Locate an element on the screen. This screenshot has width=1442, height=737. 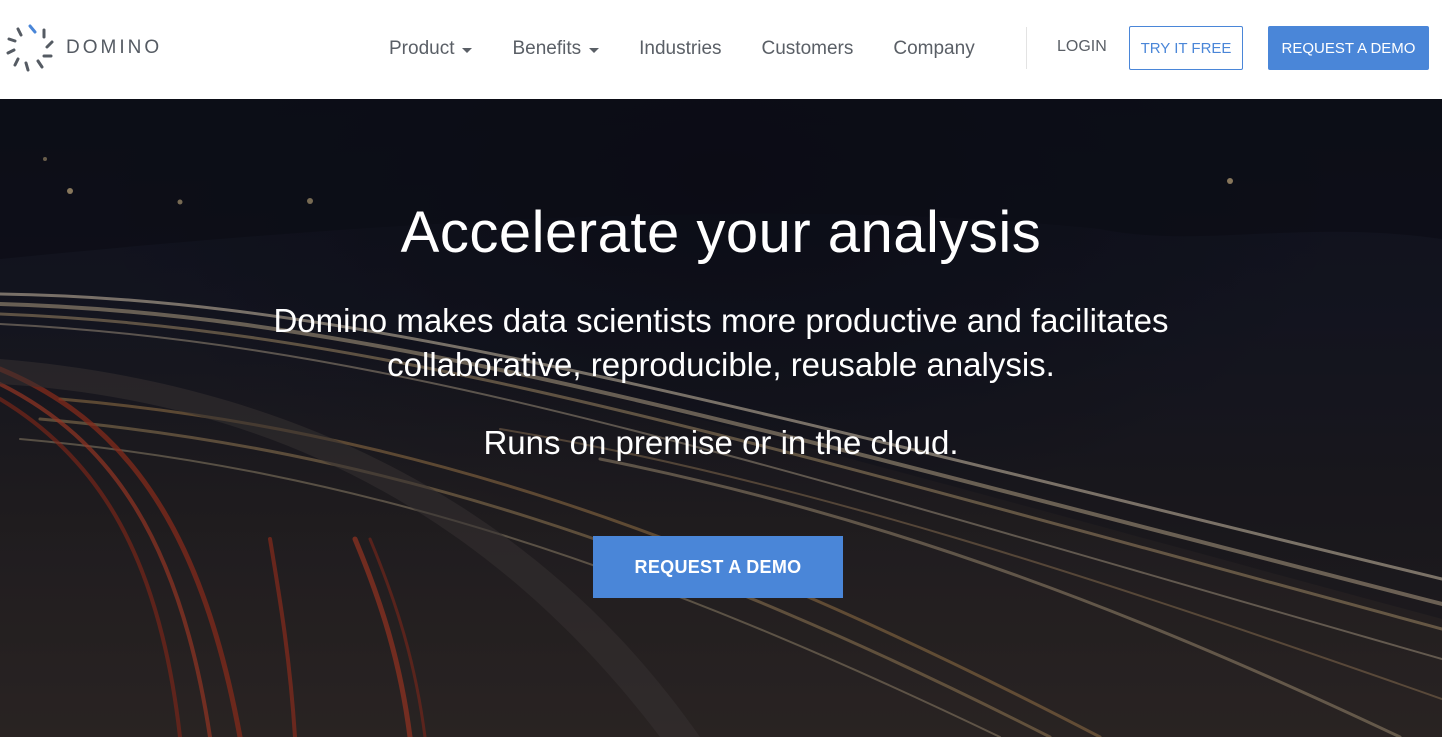
nav-item-customers: Customers is located at coordinates (808, 49).